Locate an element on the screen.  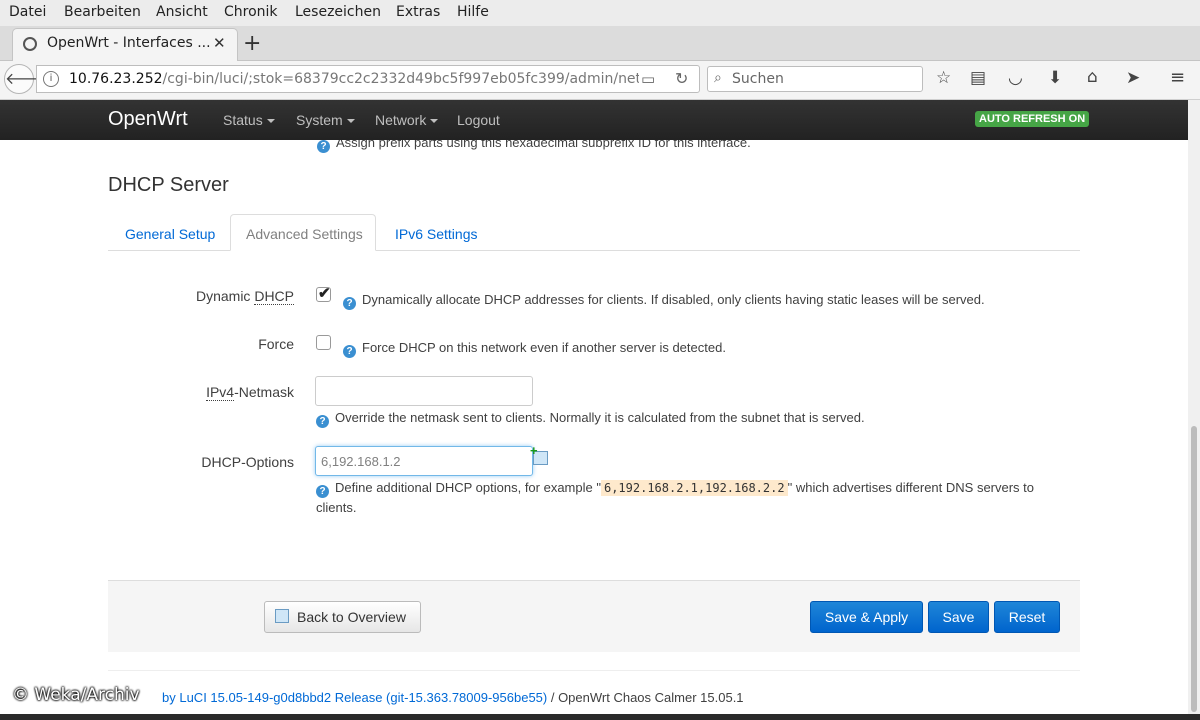
dhcp-options-example-code: 6,192.168.2.1,192.168.2.2 is located at coordinates (694, 488).